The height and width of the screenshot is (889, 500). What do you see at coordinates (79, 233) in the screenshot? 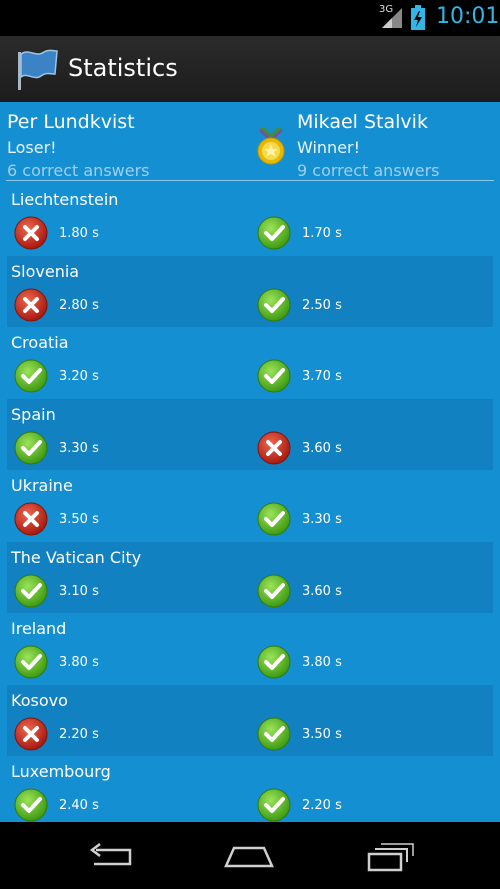
I see `answer-time: 1.80 s` at bounding box center [79, 233].